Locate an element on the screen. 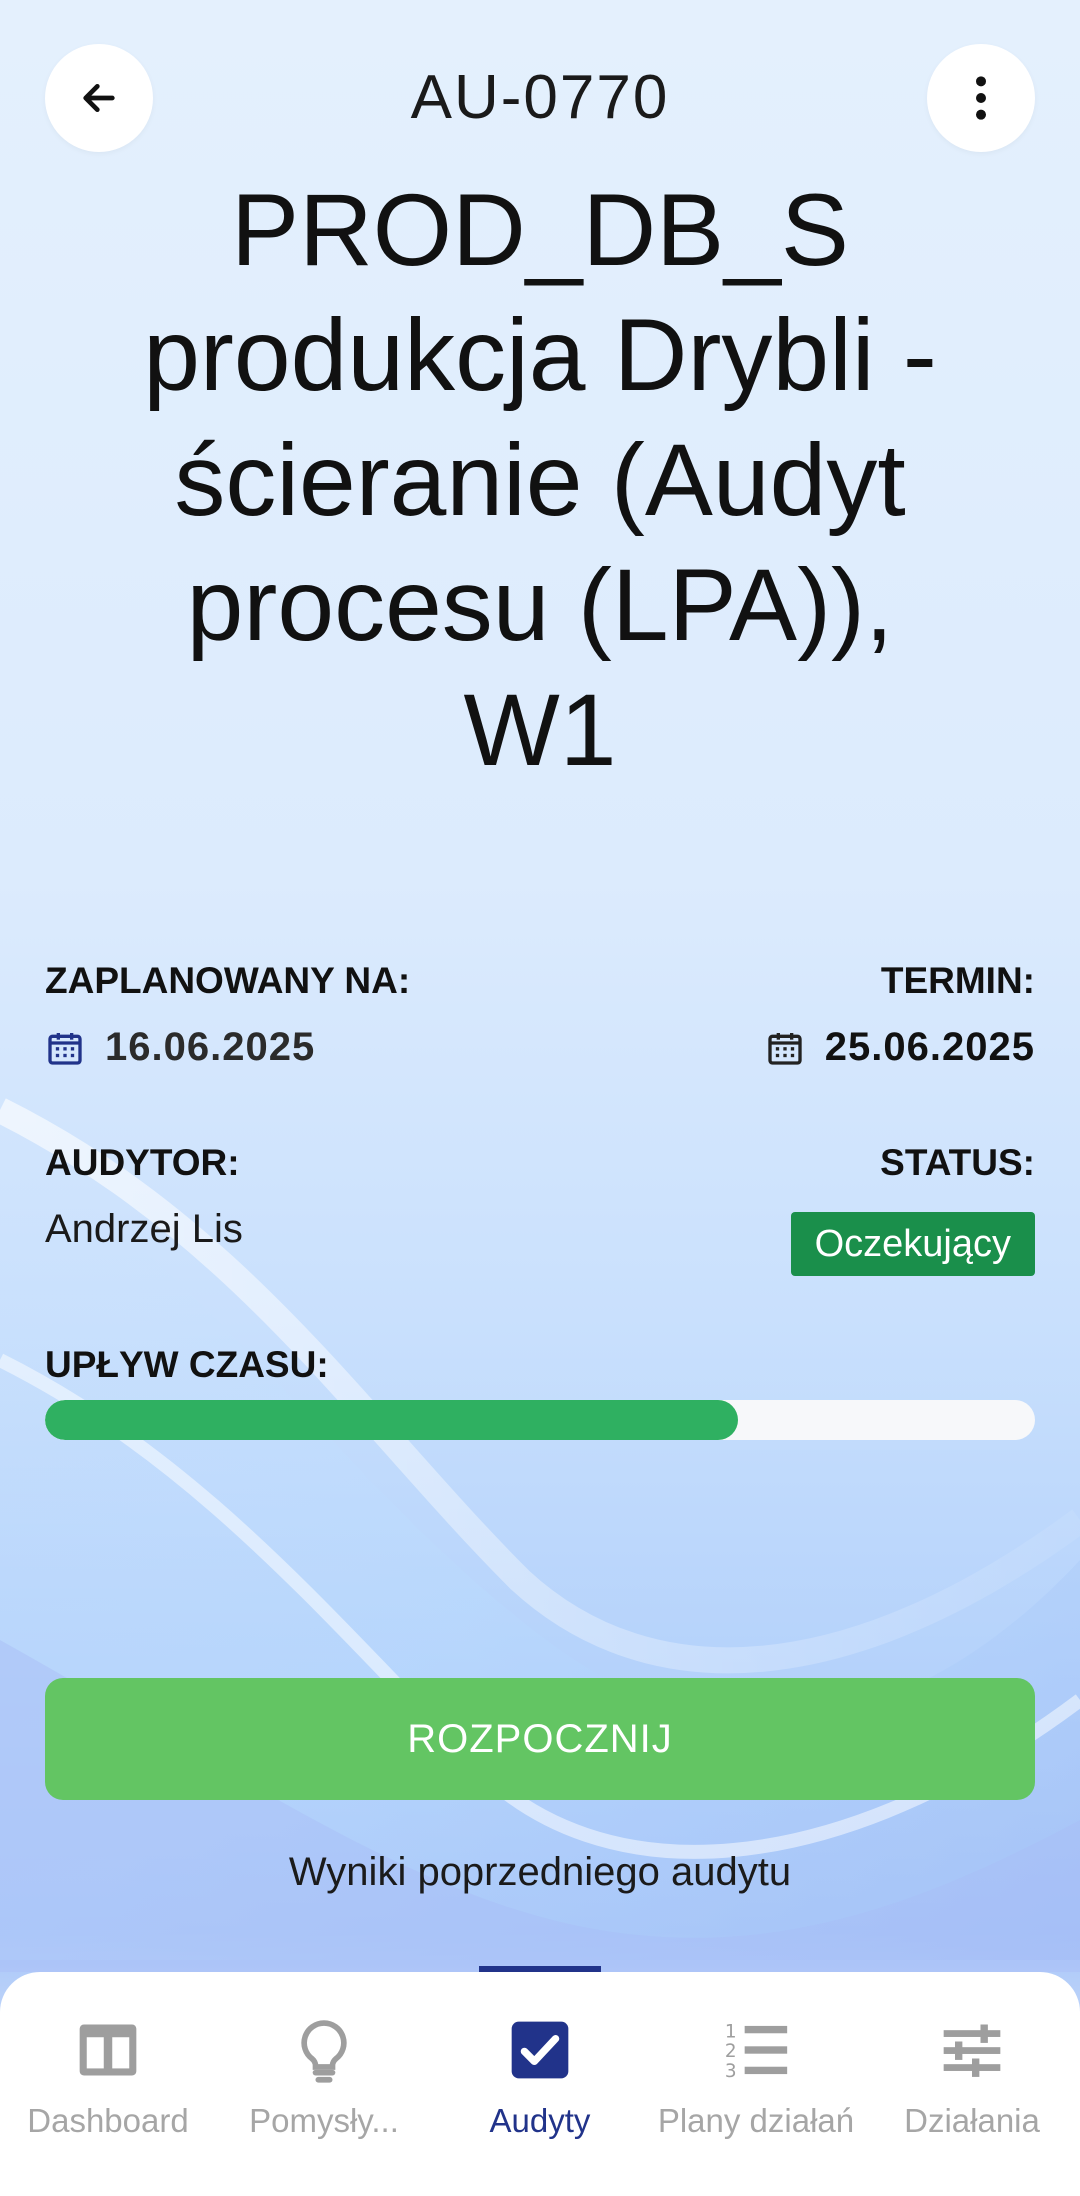 The height and width of the screenshot is (2196, 1080). deadline-date-text: 25.06.2025 is located at coordinates (929, 1047).